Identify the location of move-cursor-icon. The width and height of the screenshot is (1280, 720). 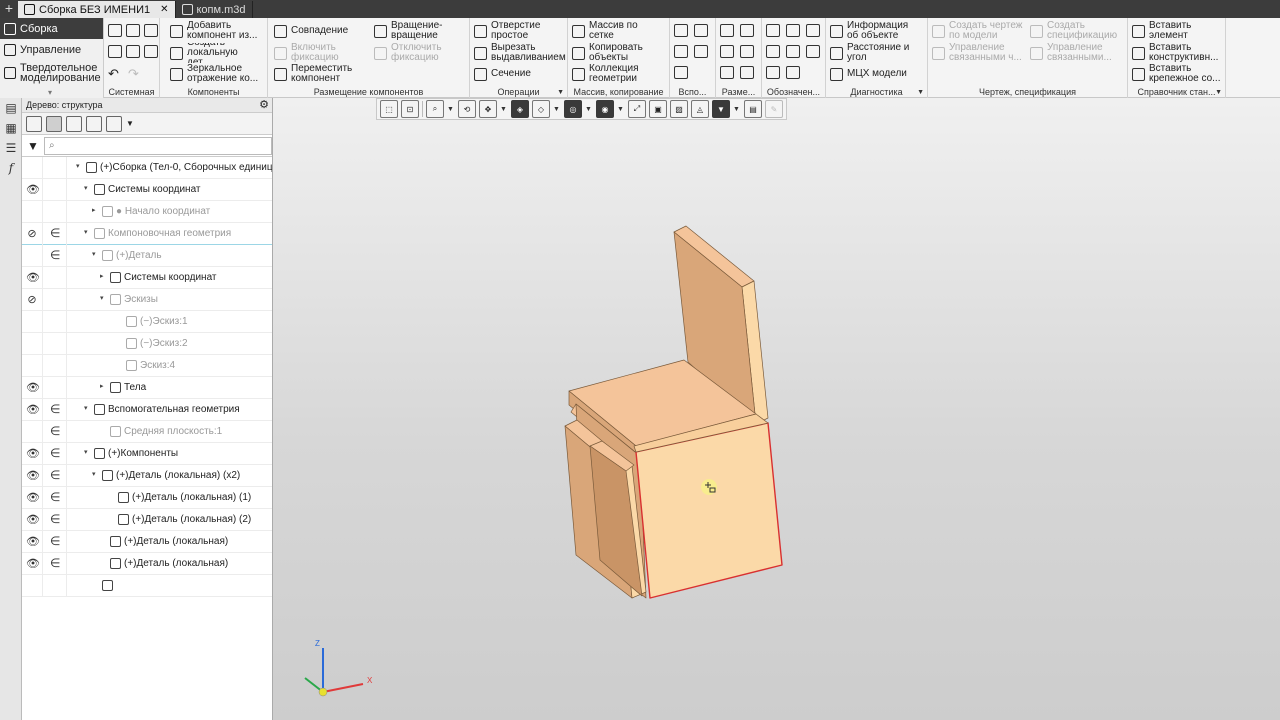
(709, 487).